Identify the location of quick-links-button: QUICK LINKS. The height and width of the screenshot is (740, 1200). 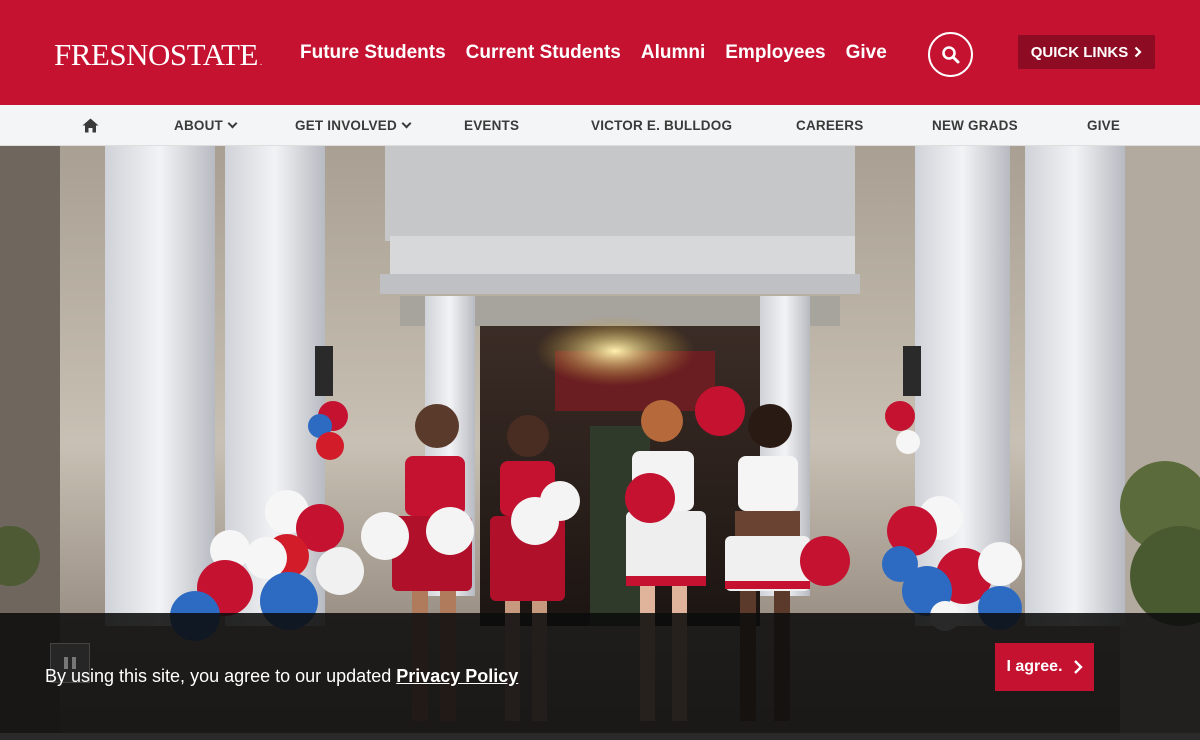
(1086, 52).